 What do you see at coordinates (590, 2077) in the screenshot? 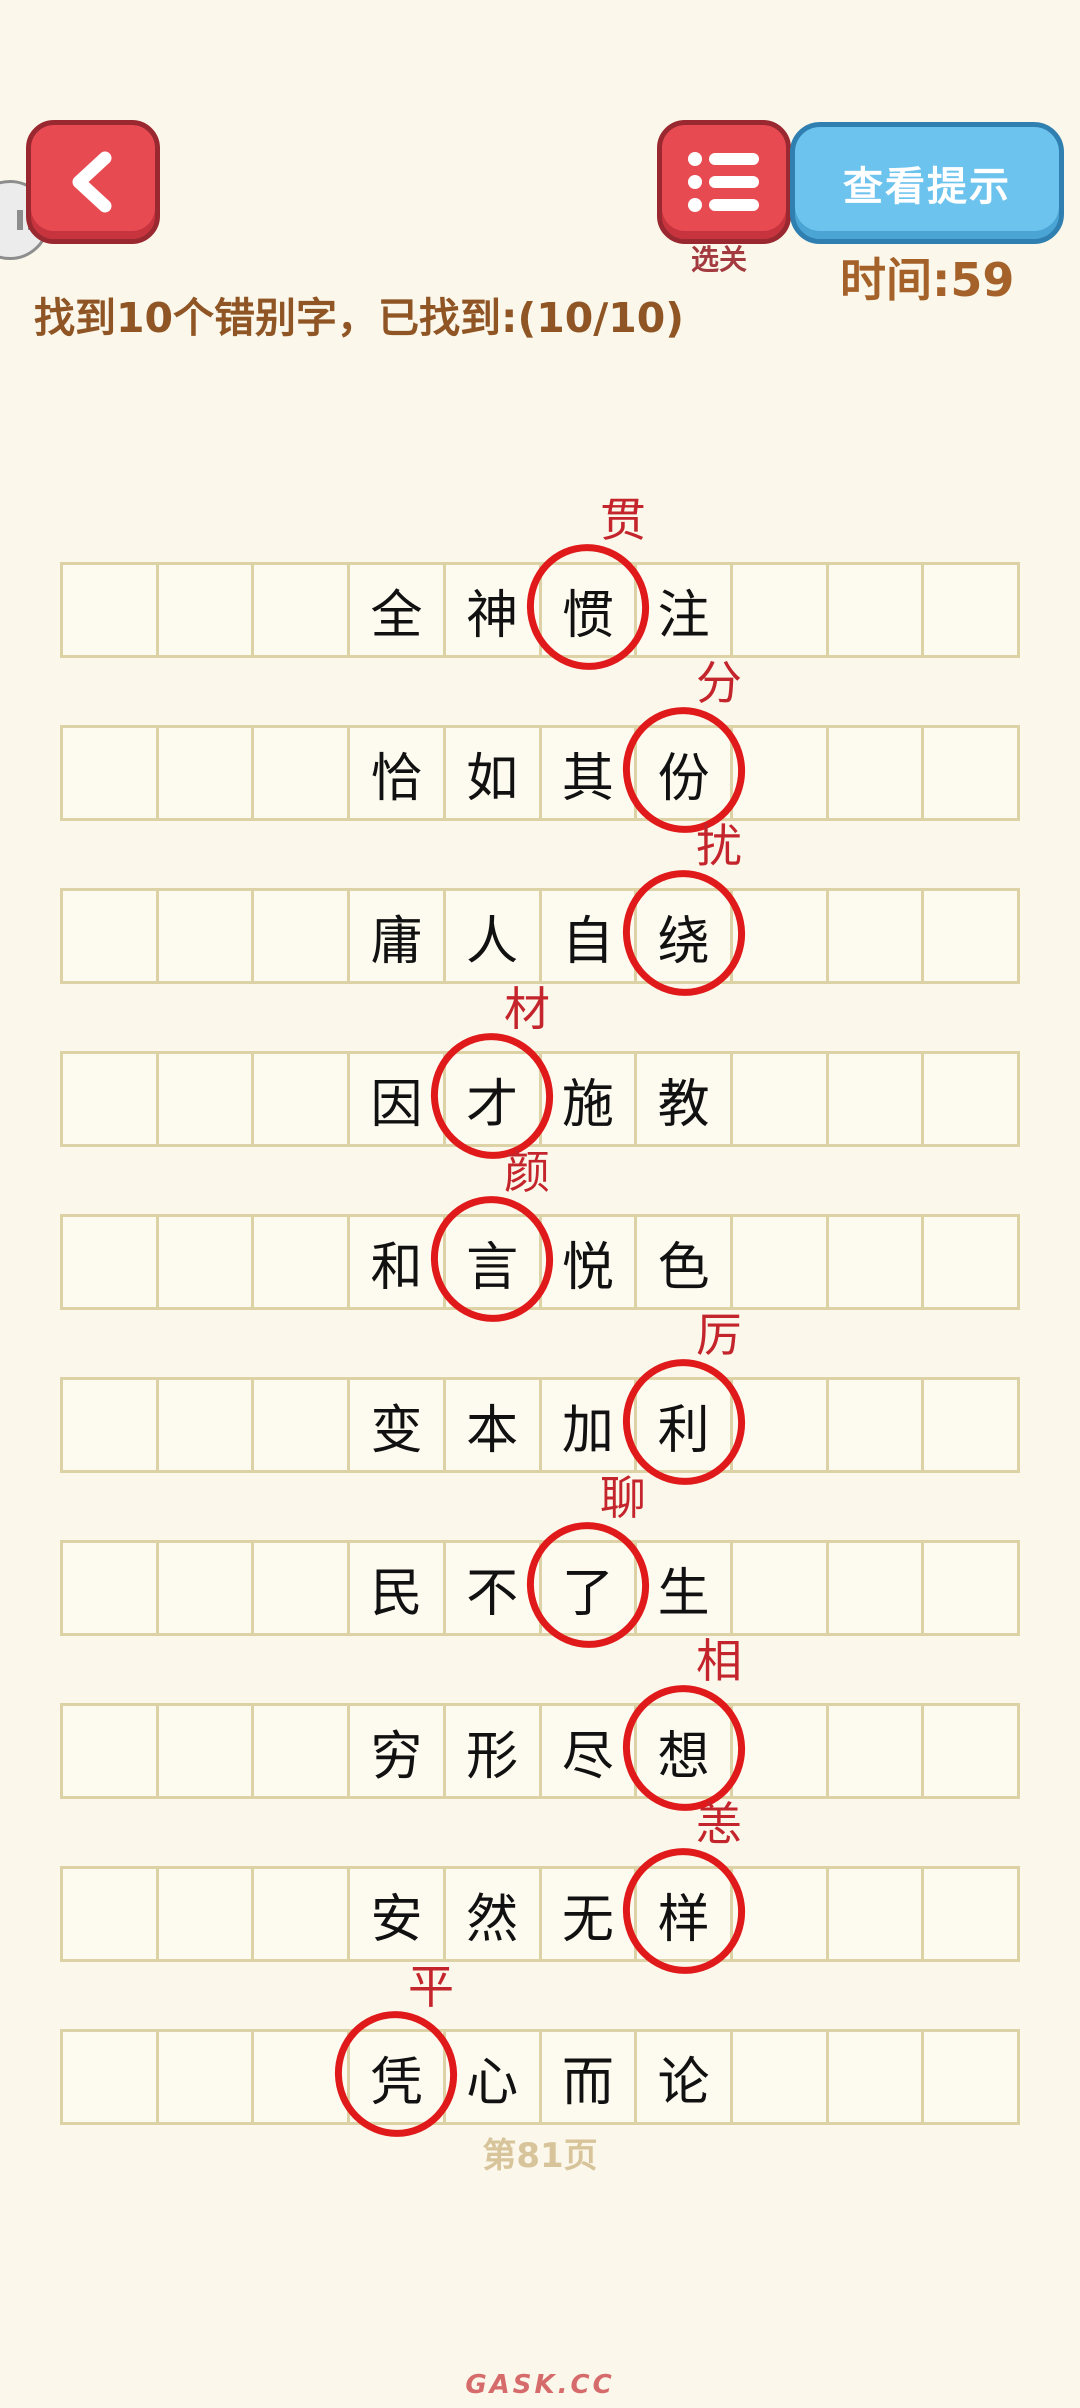
I see `grid-cell: 而` at bounding box center [590, 2077].